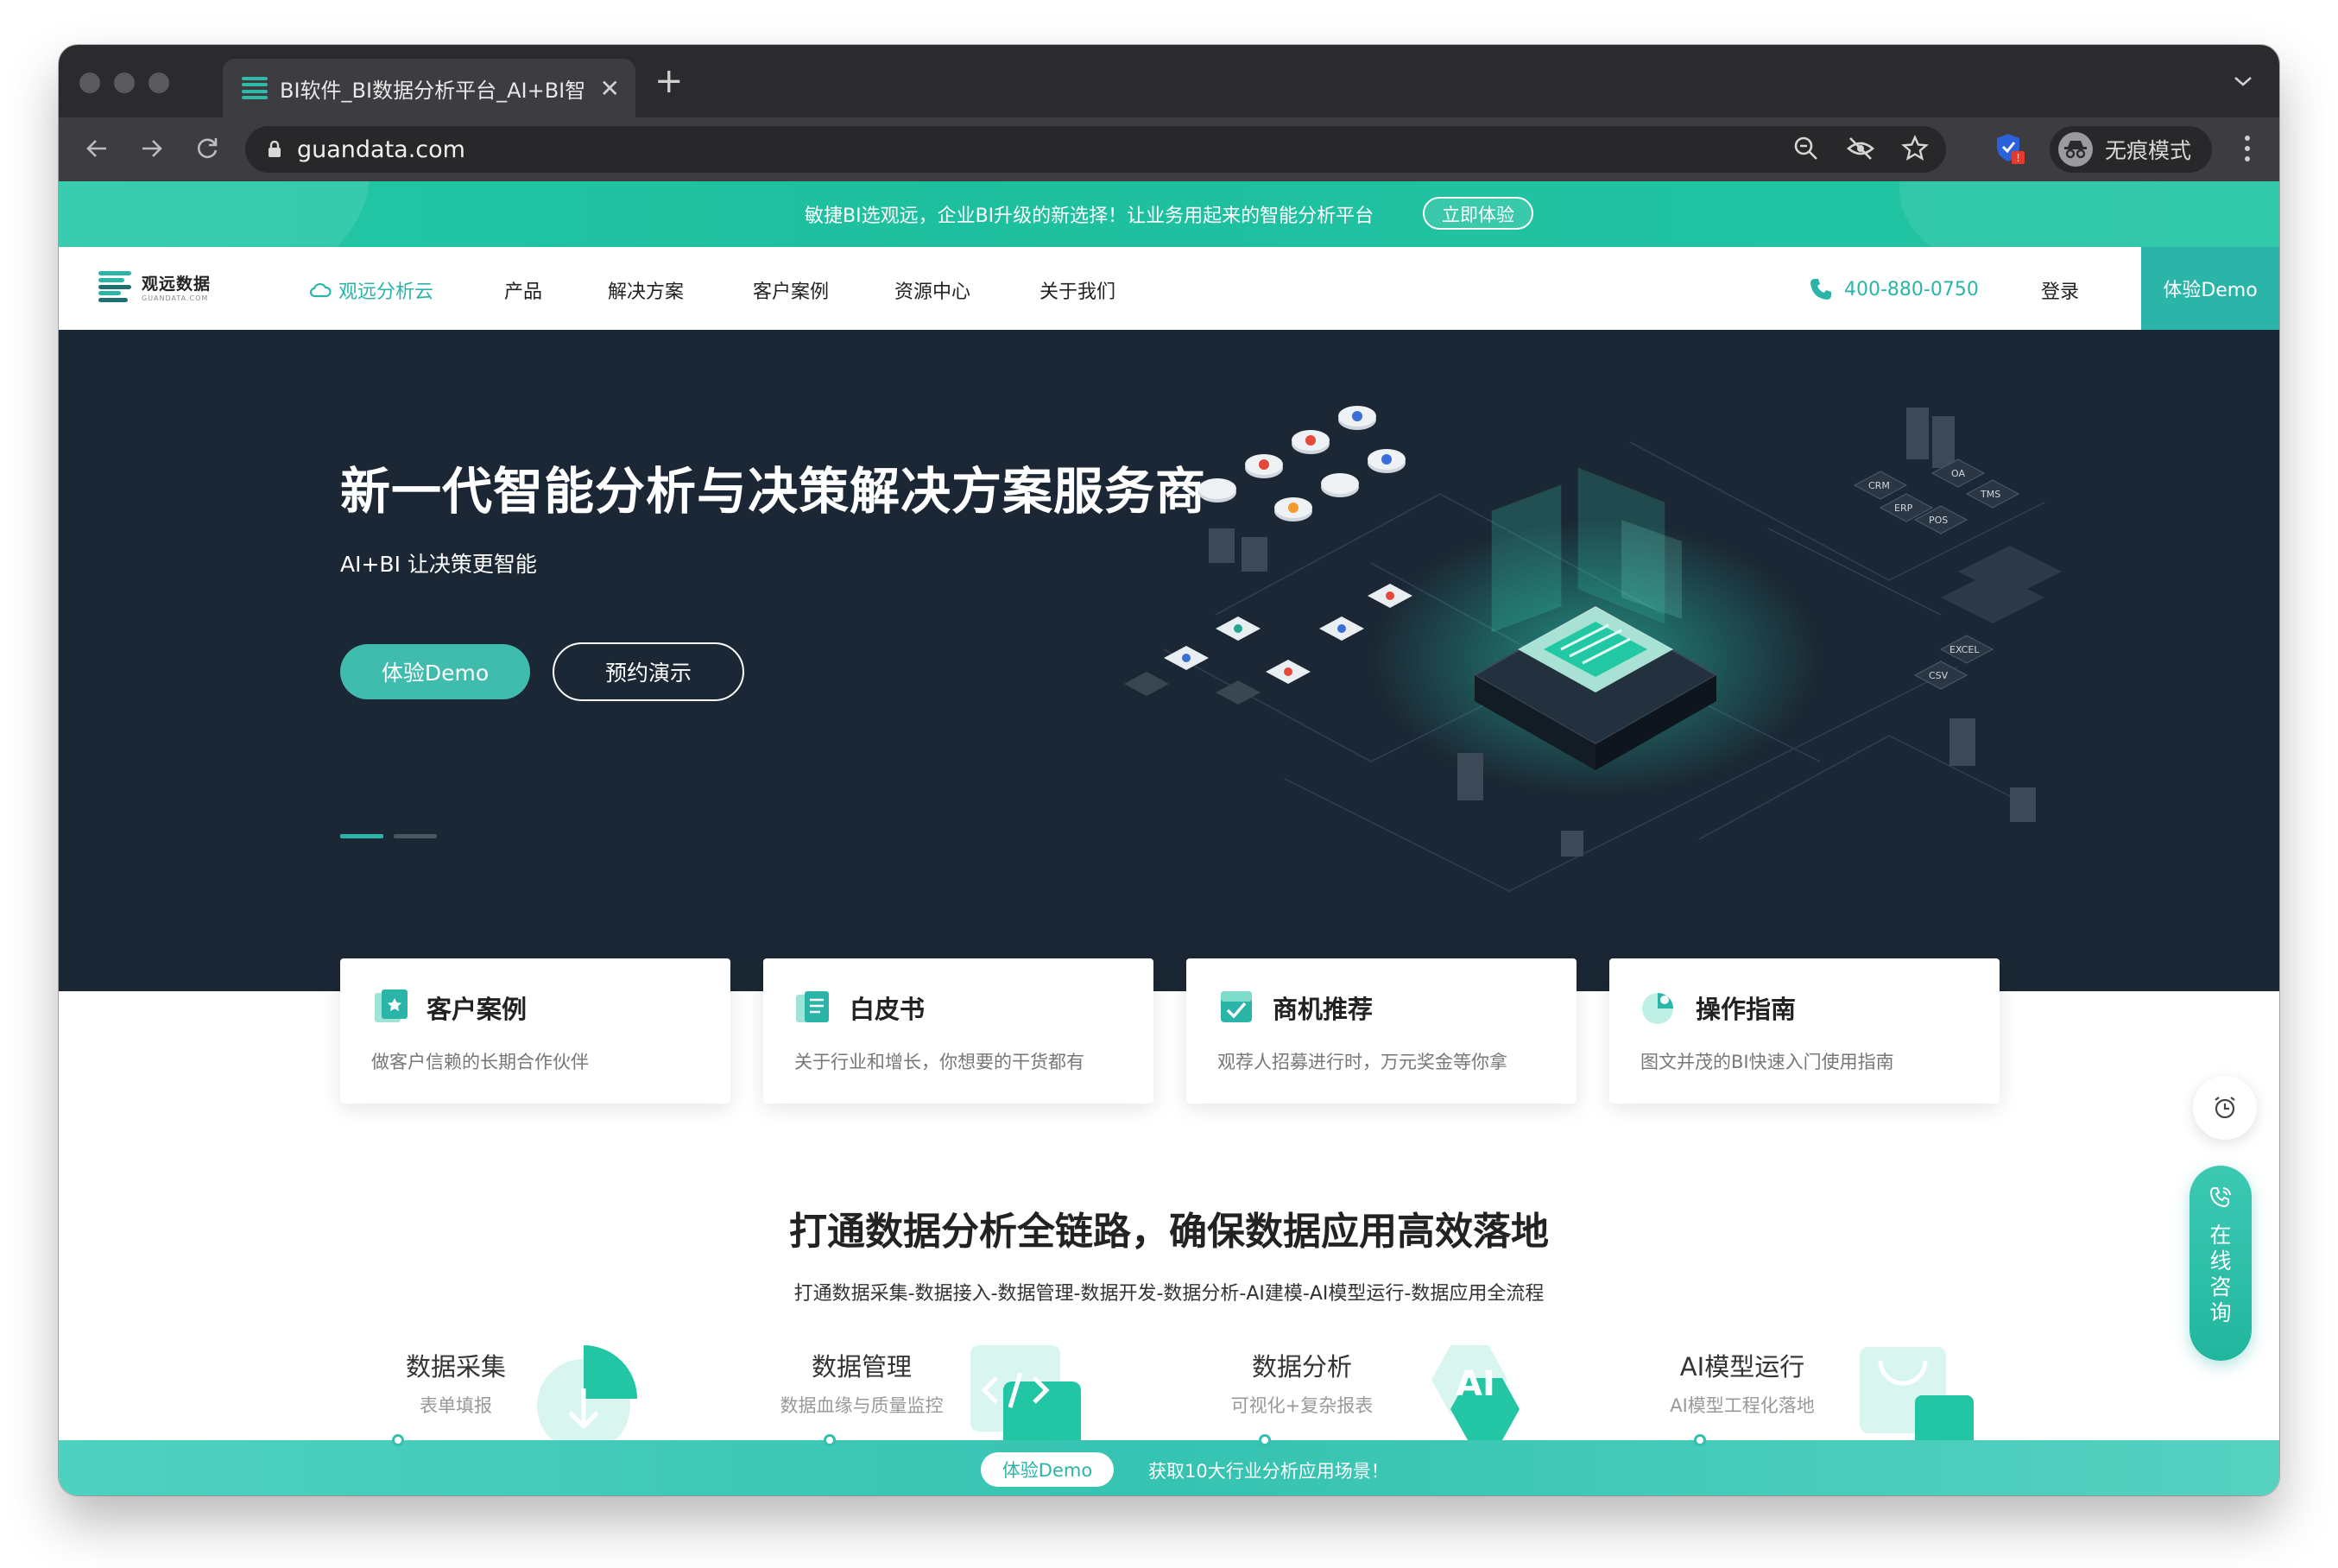  Describe the element at coordinates (391, 1005) in the screenshot. I see `case-icon` at that location.